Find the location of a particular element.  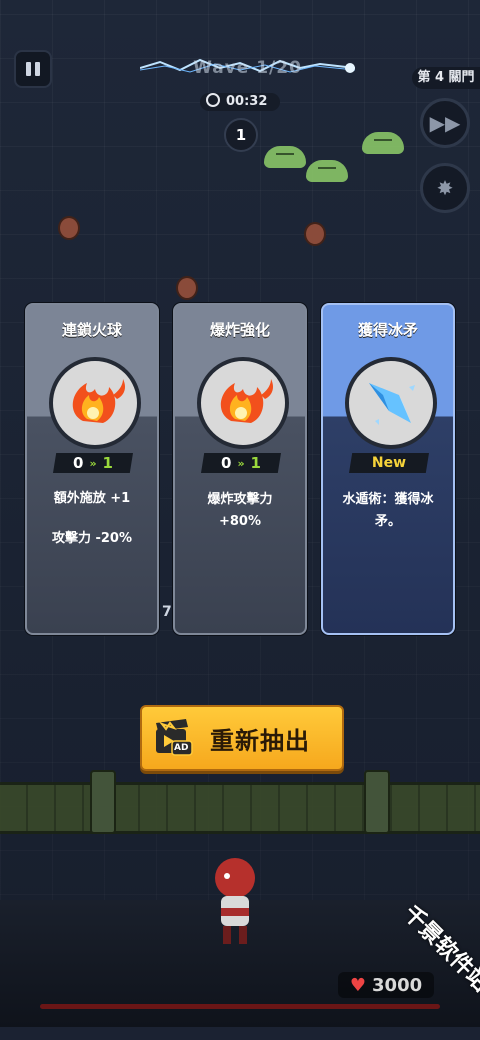

skill-card-chain-fireball: 連鎖火球 0 » 1 額外施放 +1 攻擊力 -20% is located at coordinates (92, 469).